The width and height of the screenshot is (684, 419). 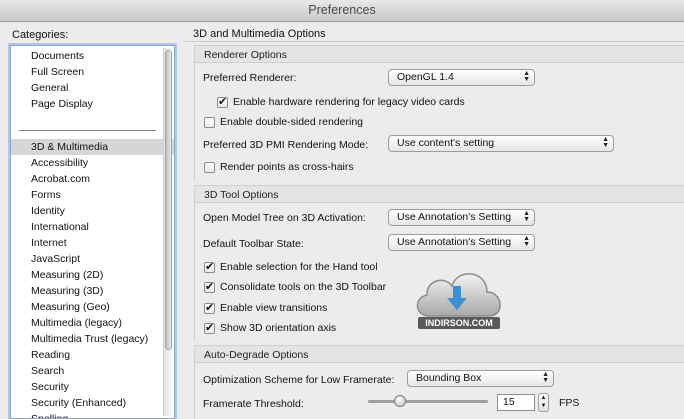 I want to click on orientation-axis-checkbox: Show 3D orientation axis, so click(x=270, y=327).